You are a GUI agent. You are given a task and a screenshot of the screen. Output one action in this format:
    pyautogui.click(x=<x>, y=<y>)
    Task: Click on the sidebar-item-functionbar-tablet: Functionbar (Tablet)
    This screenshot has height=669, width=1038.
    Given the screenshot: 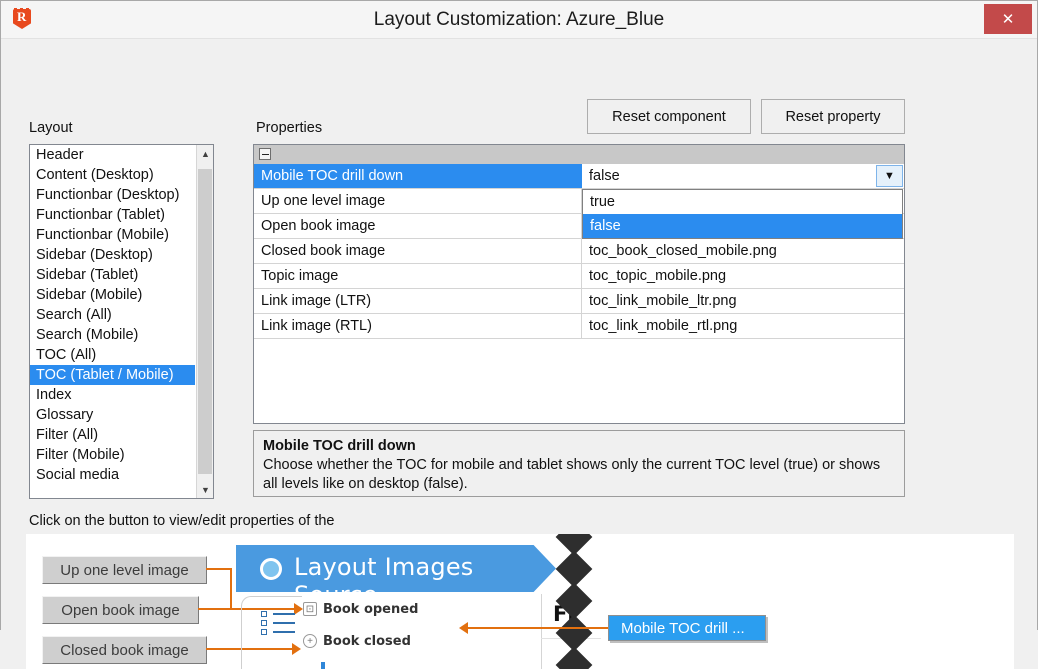 What is the action you would take?
    pyautogui.click(x=112, y=215)
    